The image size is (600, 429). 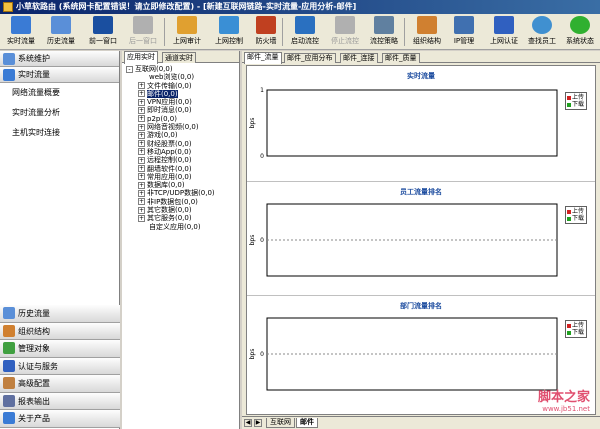 What do you see at coordinates (9, 75) in the screenshot?
I see `realtime-icon` at bounding box center [9, 75].